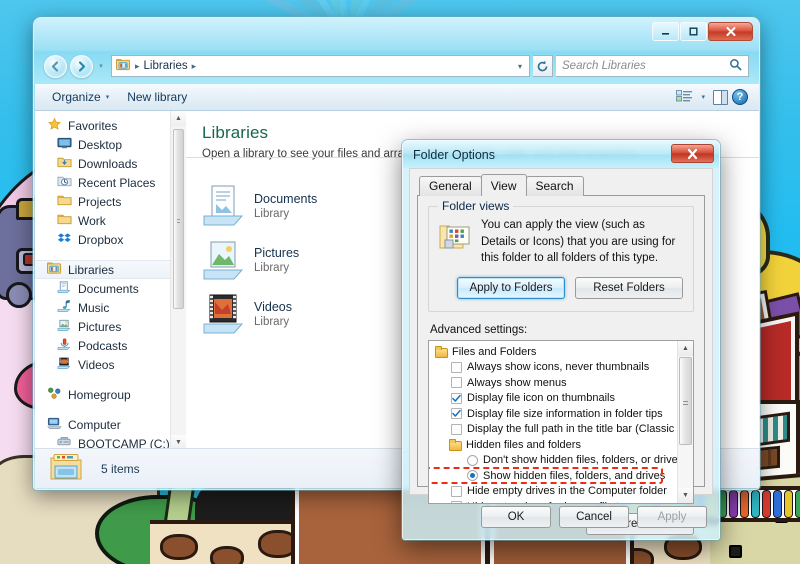 The width and height of the screenshot is (800, 564). Describe the element at coordinates (64, 345) in the screenshot. I see `podcasts-library-icon` at that location.